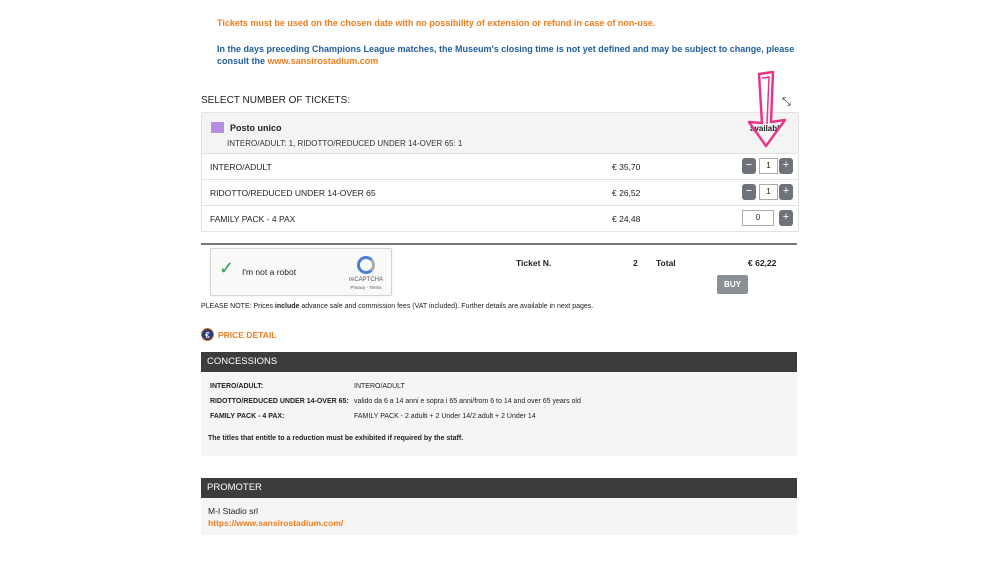  What do you see at coordinates (233, 511) in the screenshot?
I see `promoter-name: M-I Stadio srl` at bounding box center [233, 511].